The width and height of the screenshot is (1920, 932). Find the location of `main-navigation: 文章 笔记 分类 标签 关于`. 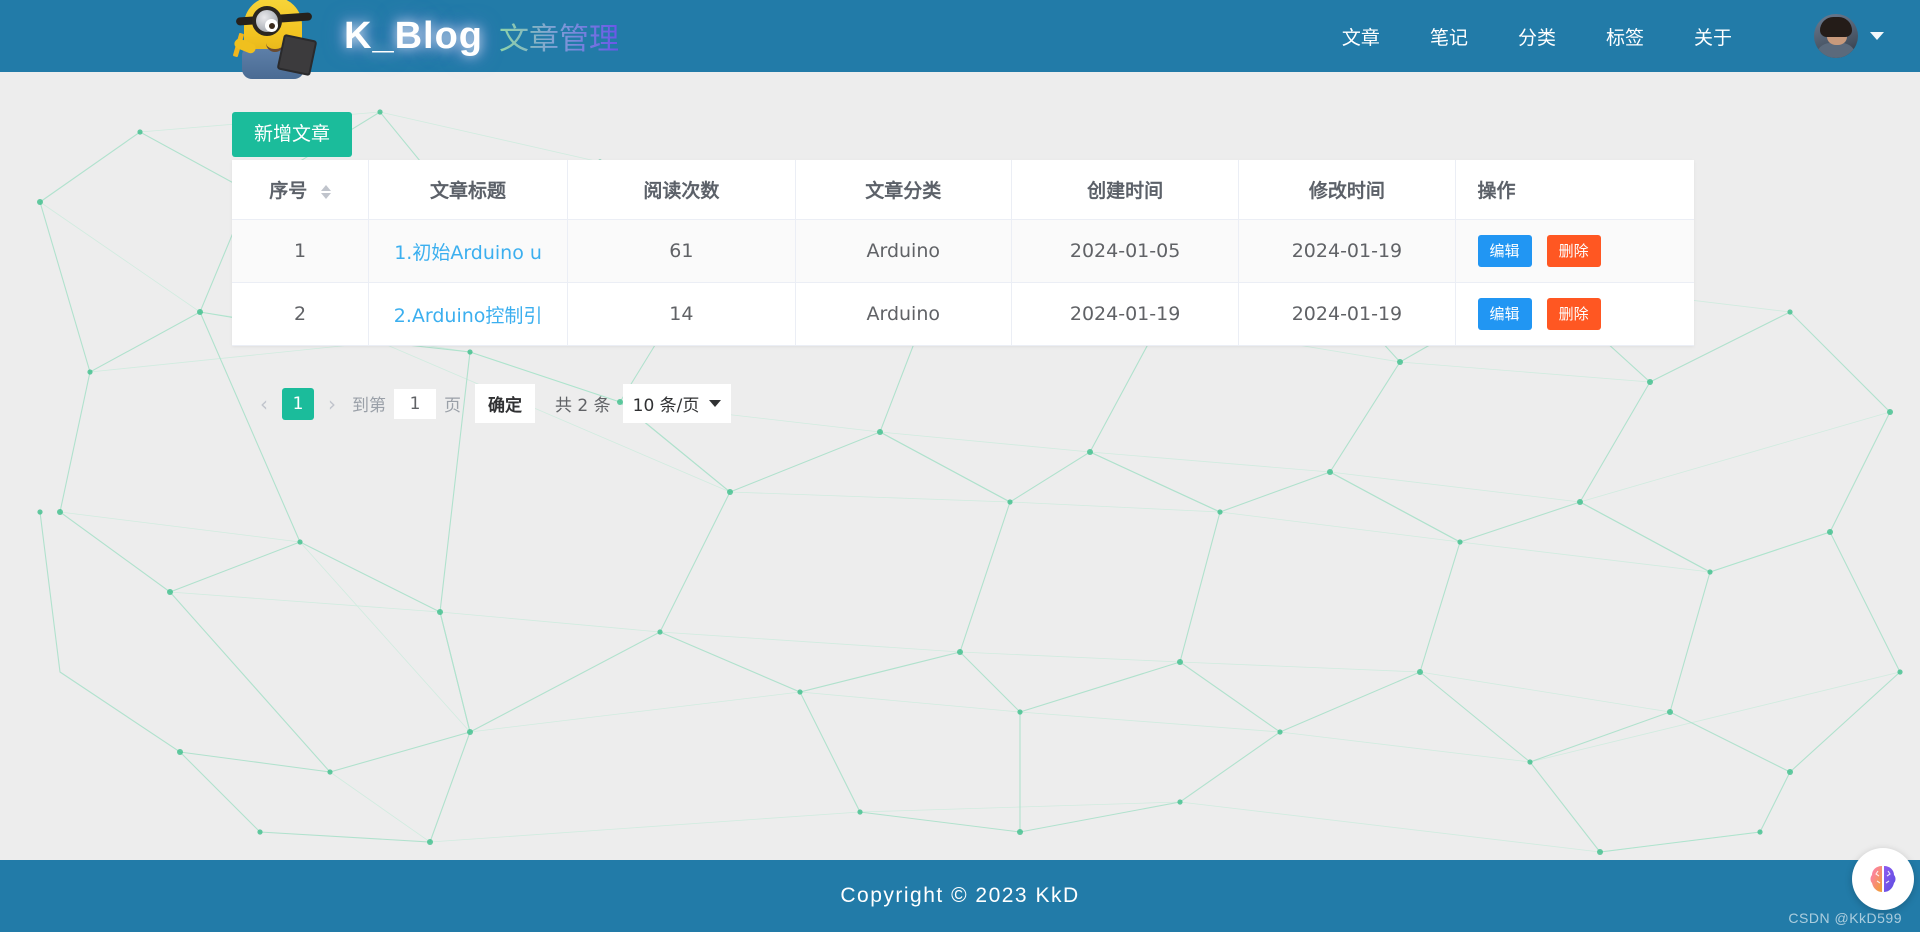

main-navigation: 文章 笔记 分类 标签 关于 is located at coordinates (1613, 36).